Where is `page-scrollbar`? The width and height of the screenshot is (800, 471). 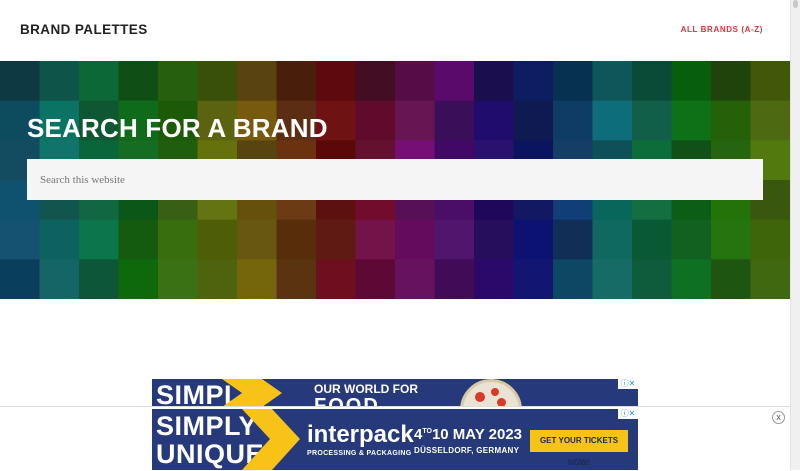 page-scrollbar is located at coordinates (795, 235).